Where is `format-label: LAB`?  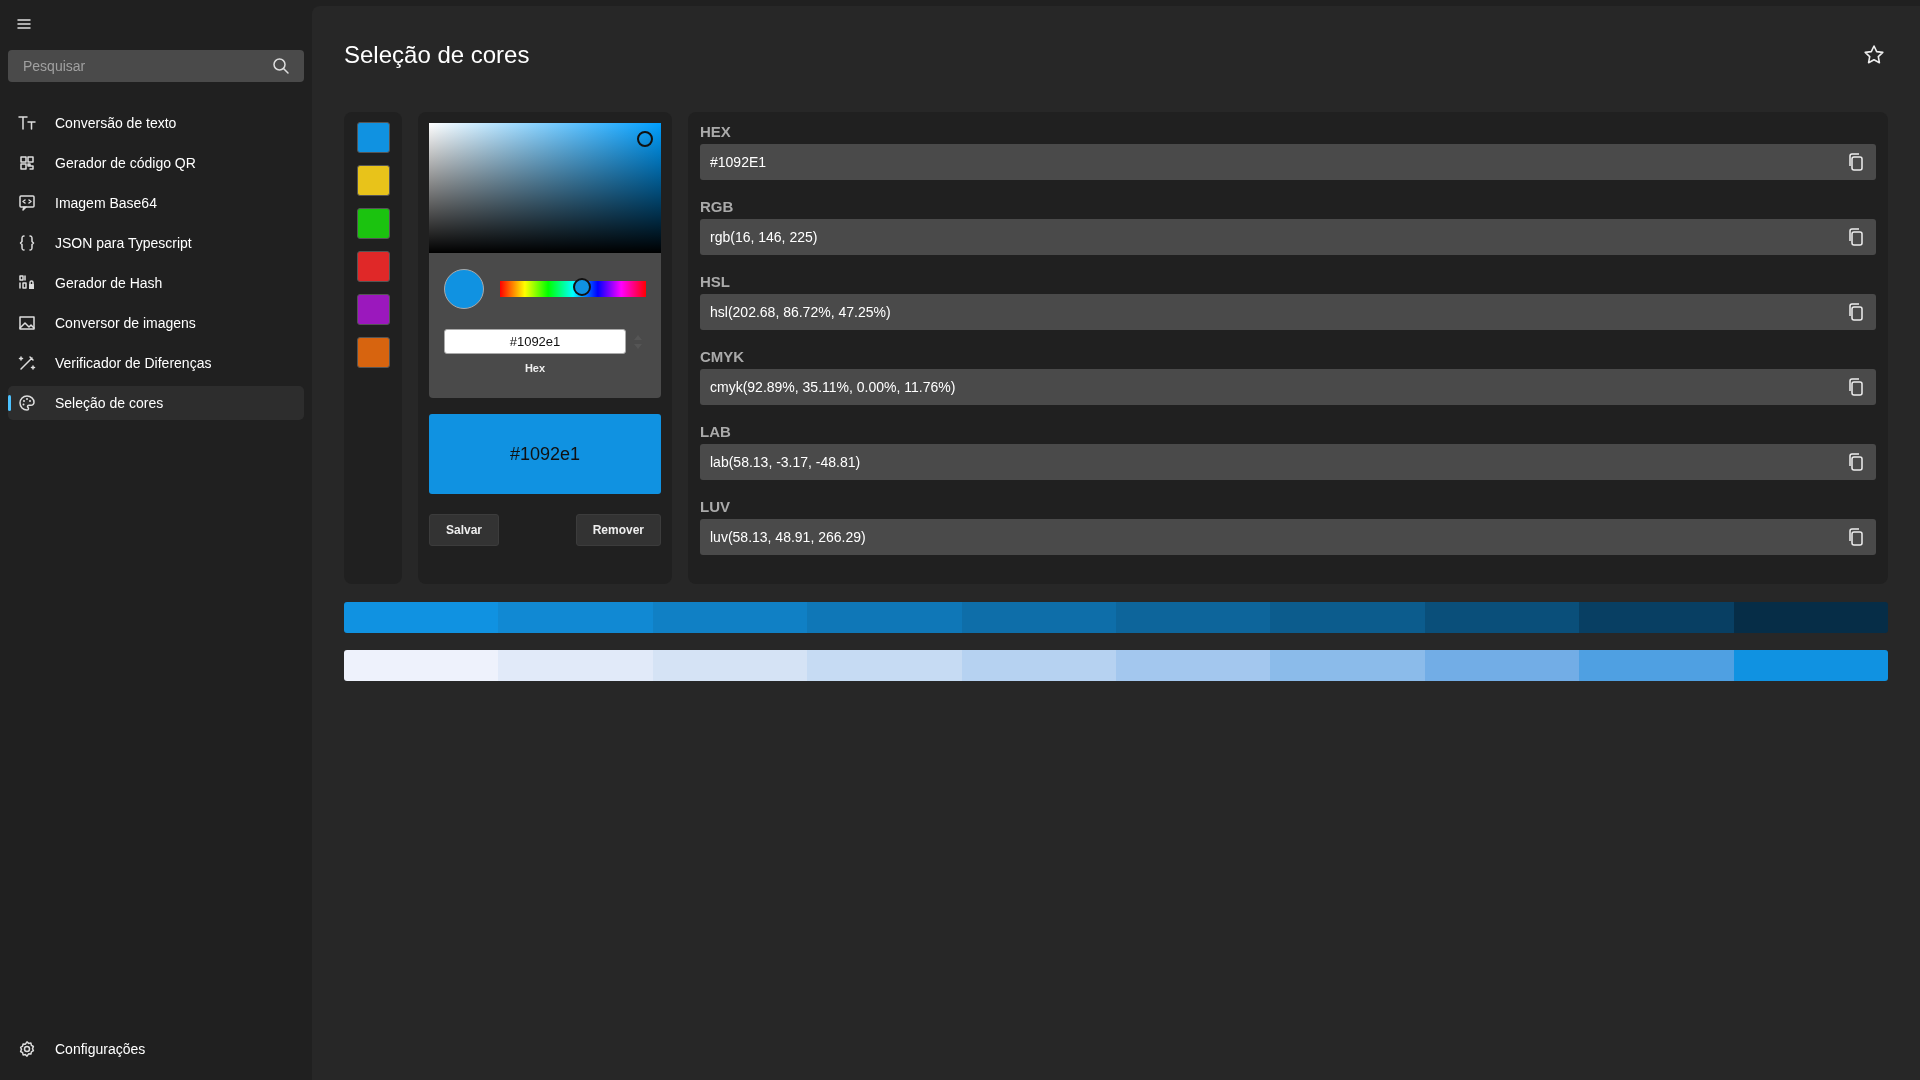 format-label: LAB is located at coordinates (715, 432).